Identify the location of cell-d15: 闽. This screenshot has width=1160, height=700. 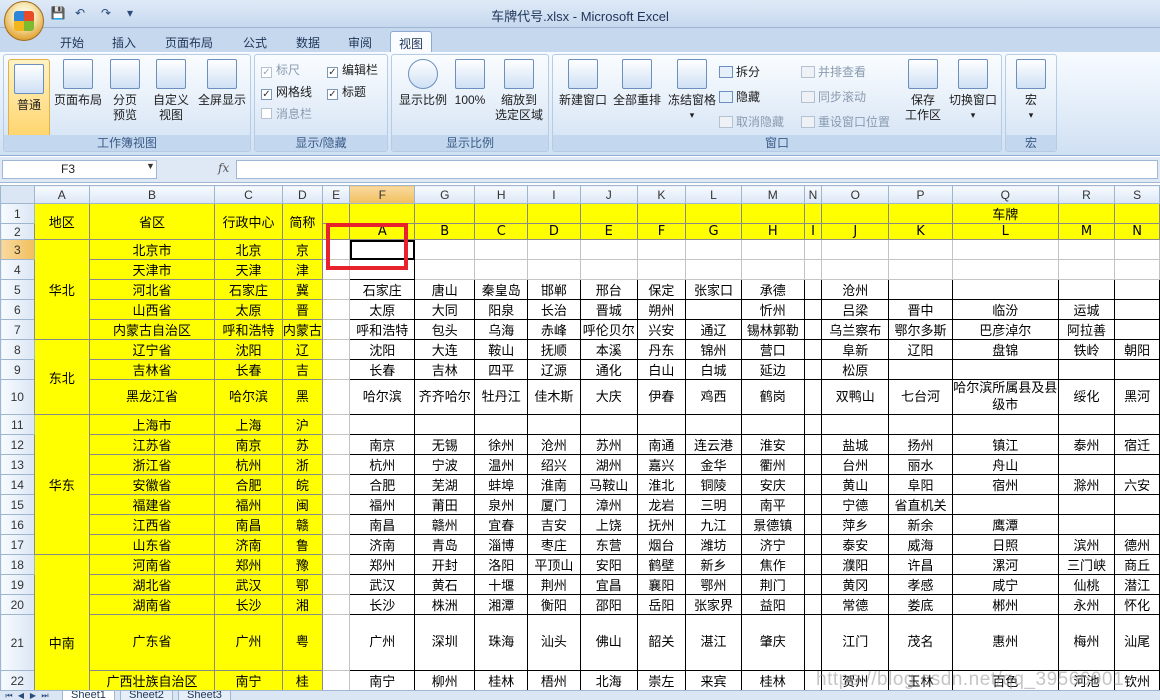
(302, 504).